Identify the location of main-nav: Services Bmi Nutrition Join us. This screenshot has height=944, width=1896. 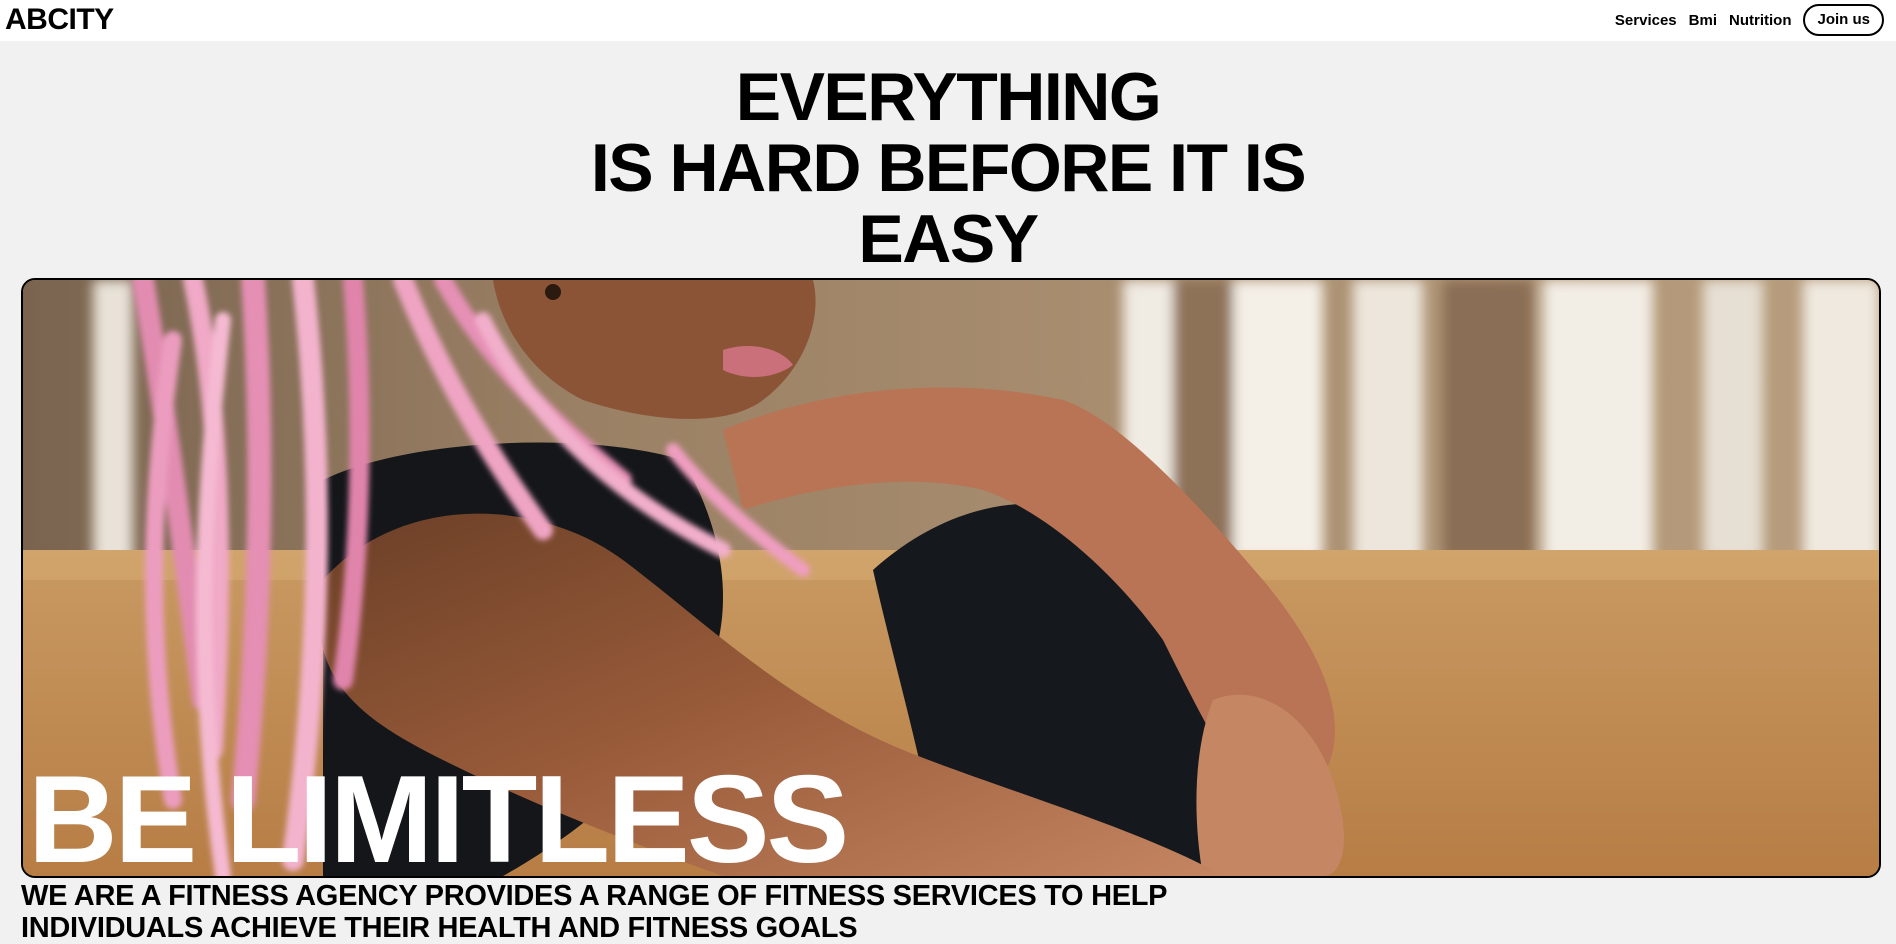
(1749, 20).